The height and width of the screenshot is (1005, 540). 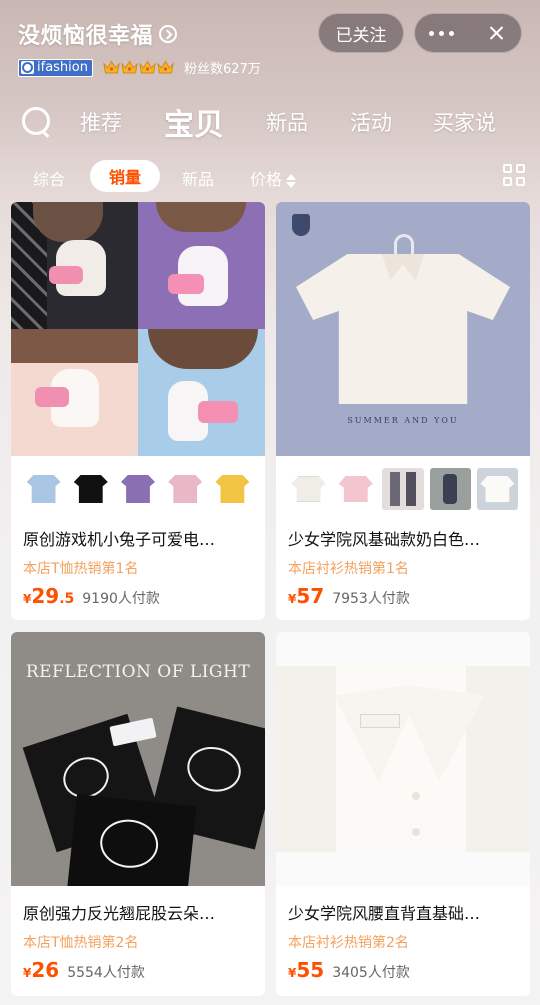 What do you see at coordinates (371, 122) in the screenshot?
I see `tab-activity: 活动` at bounding box center [371, 122].